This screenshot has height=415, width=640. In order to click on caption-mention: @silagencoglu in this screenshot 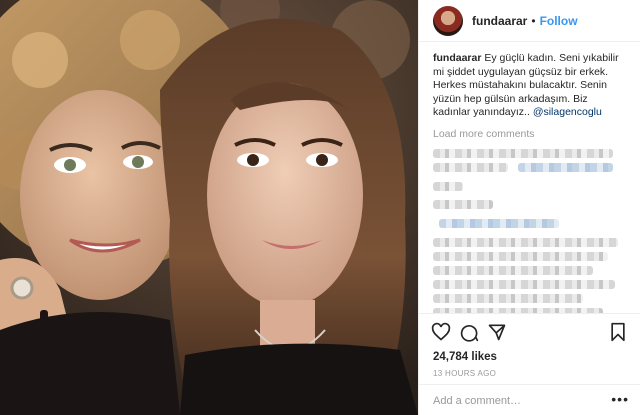, I will do `click(567, 112)`.